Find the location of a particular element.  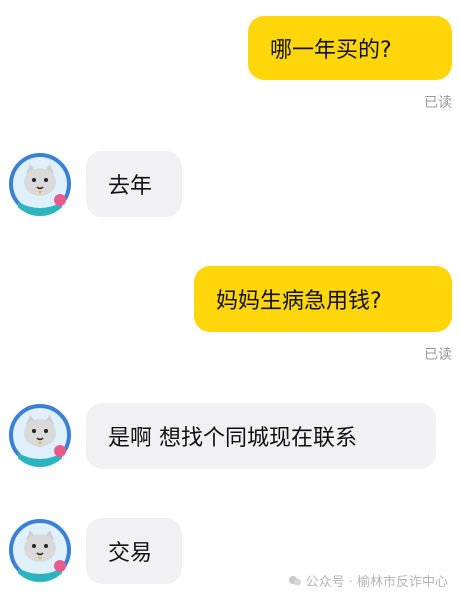

message-bubble-outgoing: 妈妈生病急用钱? is located at coordinates (323, 299).